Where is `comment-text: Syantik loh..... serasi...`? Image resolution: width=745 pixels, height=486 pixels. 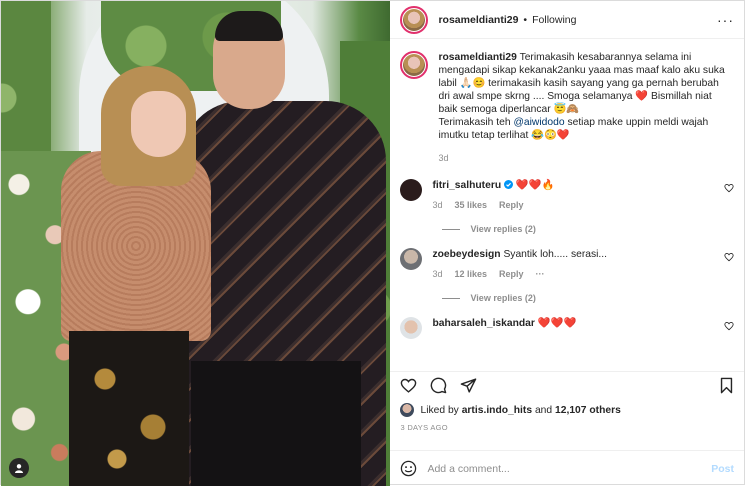
comment-text: Syantik loh..... serasi... is located at coordinates (555, 254).